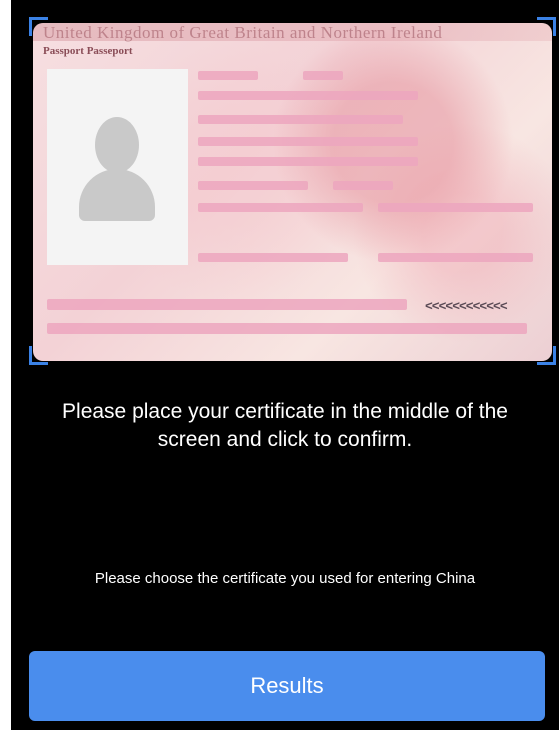 The image size is (559, 730). What do you see at coordinates (466, 306) in the screenshot?
I see `mrz-line: <<<<<<<<<<<<` at bounding box center [466, 306].